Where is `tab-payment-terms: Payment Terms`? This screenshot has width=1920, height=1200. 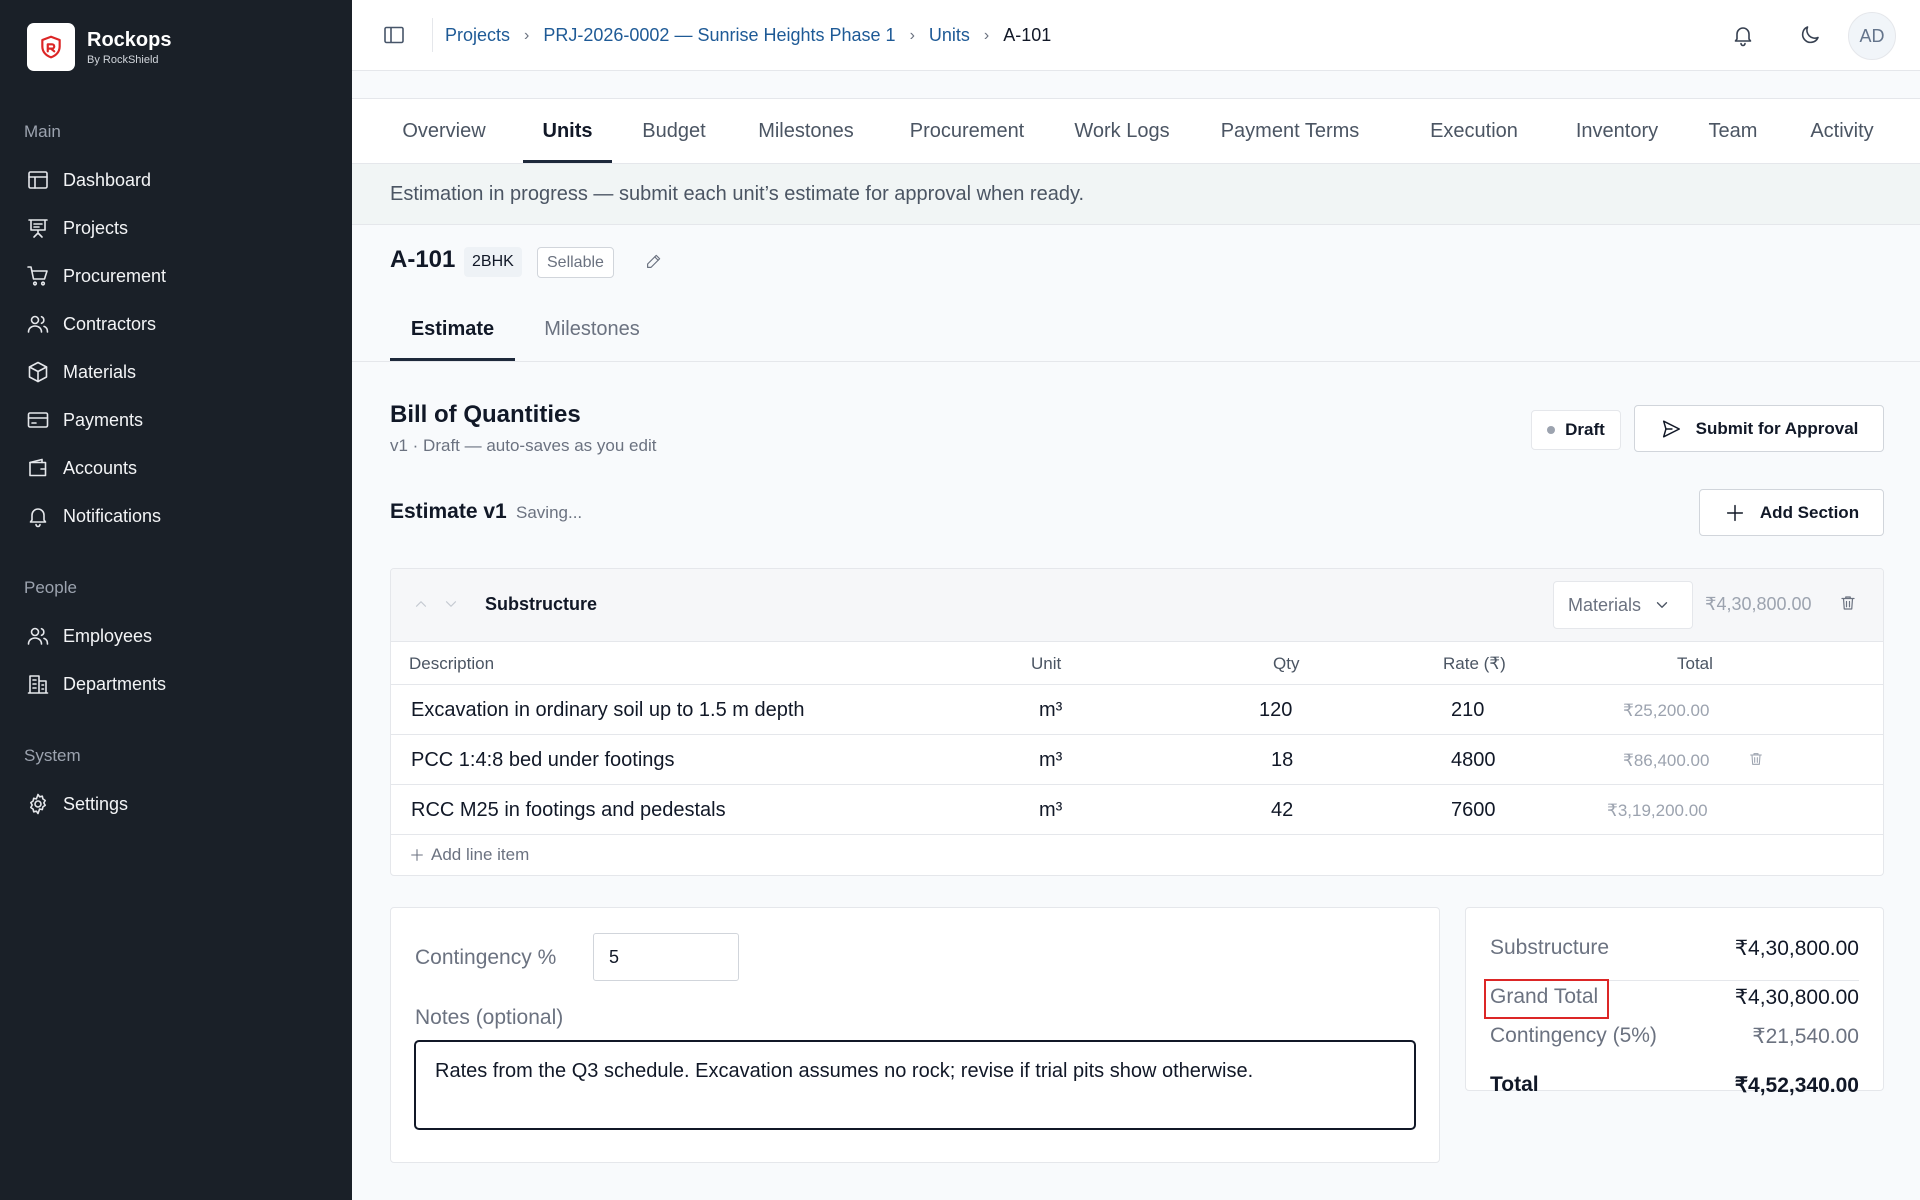 tab-payment-terms: Payment Terms is located at coordinates (1290, 131).